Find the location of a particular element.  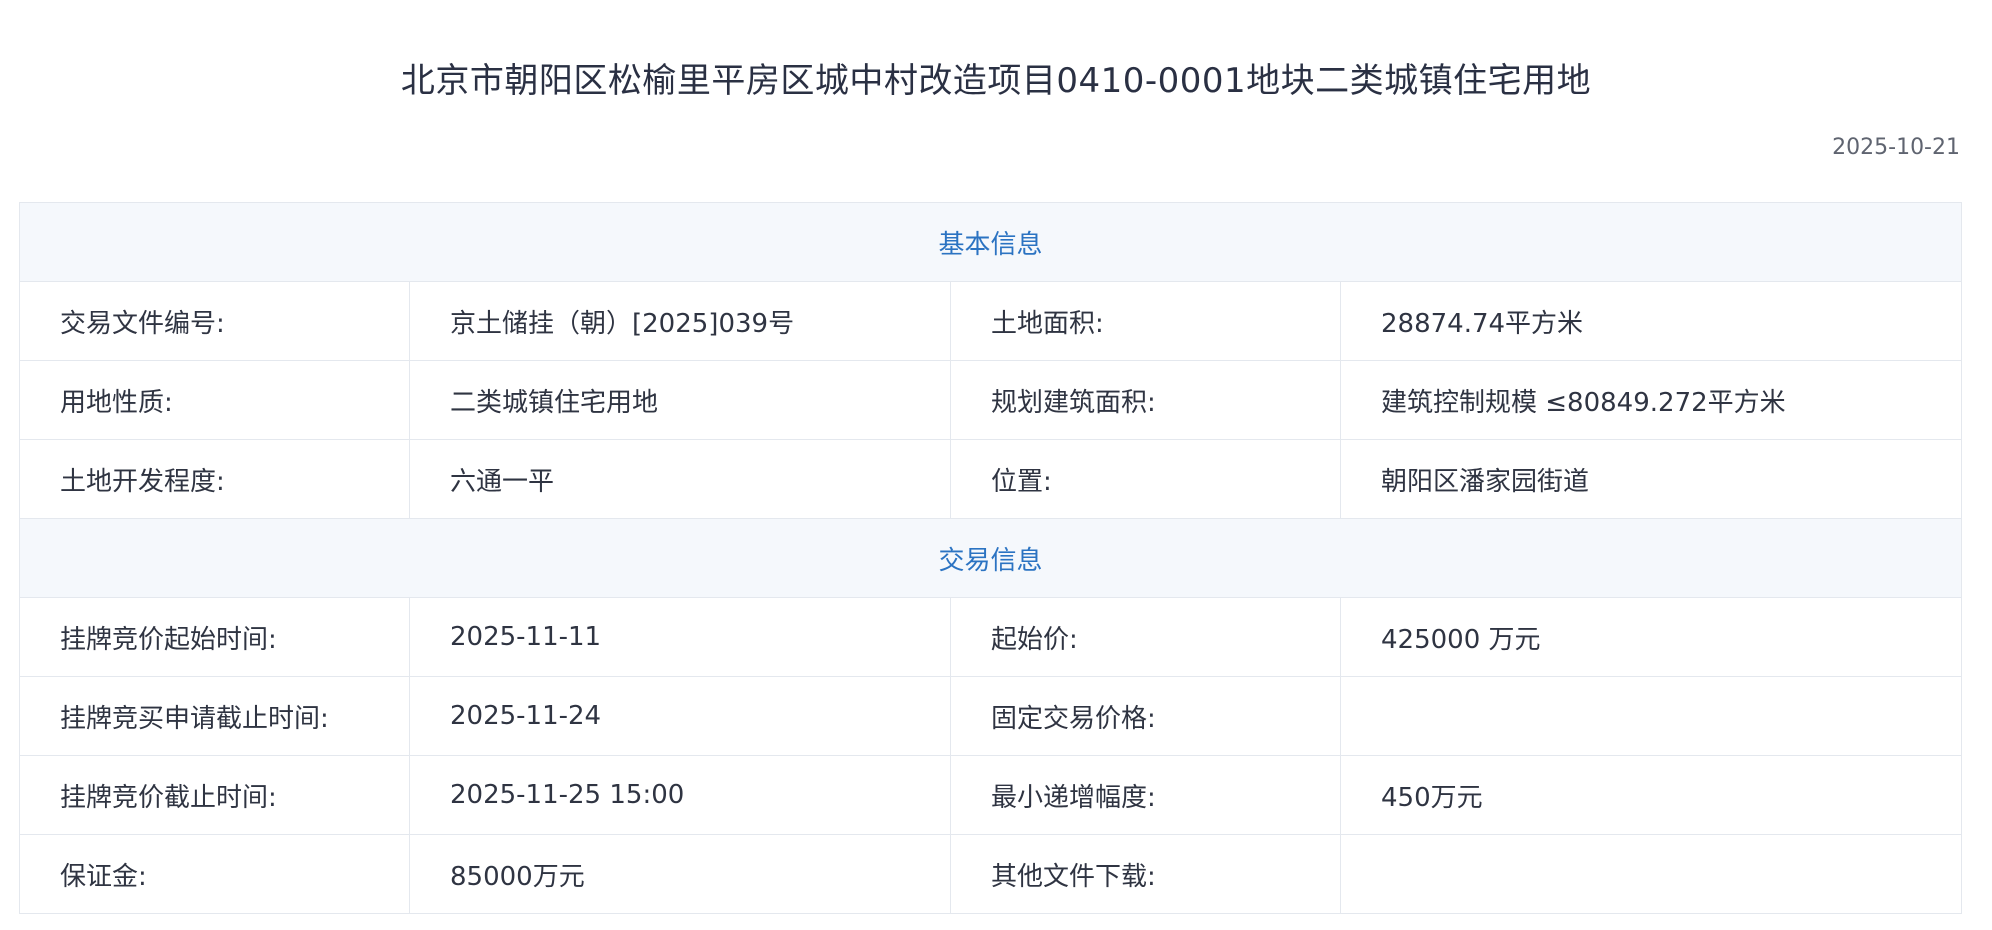

field-label: 固定交易价格: is located at coordinates (1145, 716).